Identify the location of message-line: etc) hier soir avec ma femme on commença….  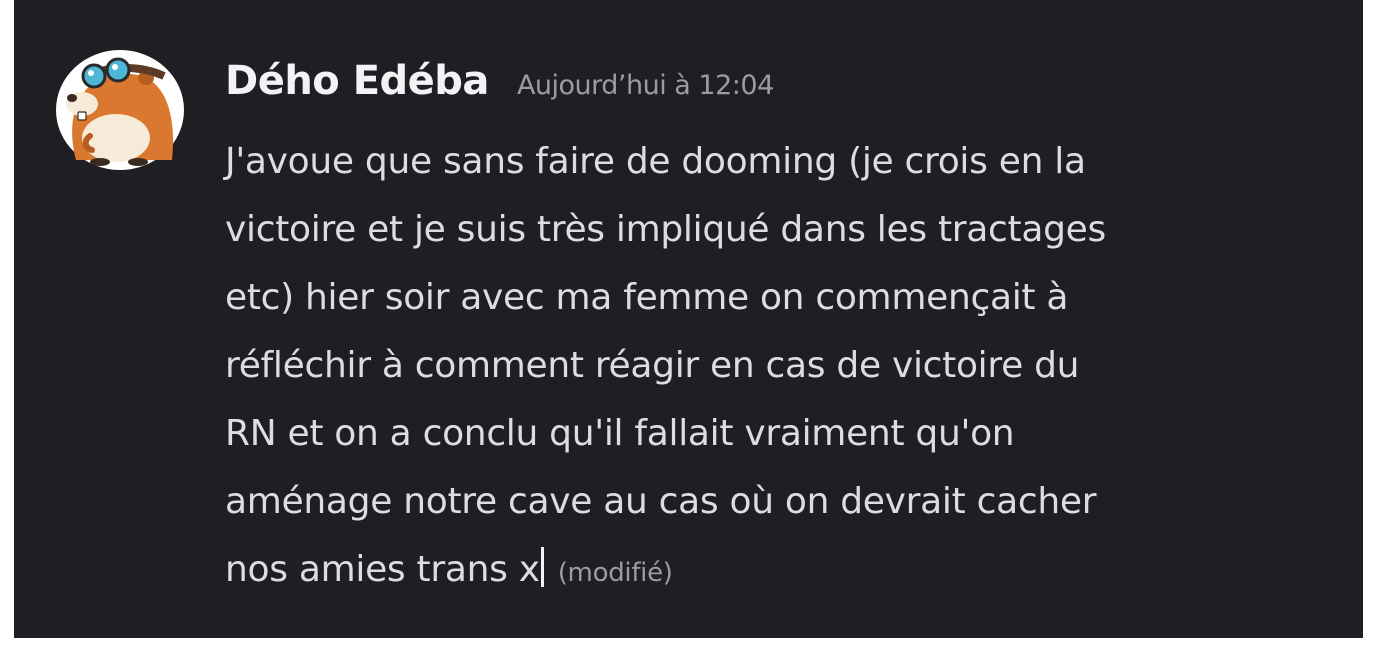
(647, 297).